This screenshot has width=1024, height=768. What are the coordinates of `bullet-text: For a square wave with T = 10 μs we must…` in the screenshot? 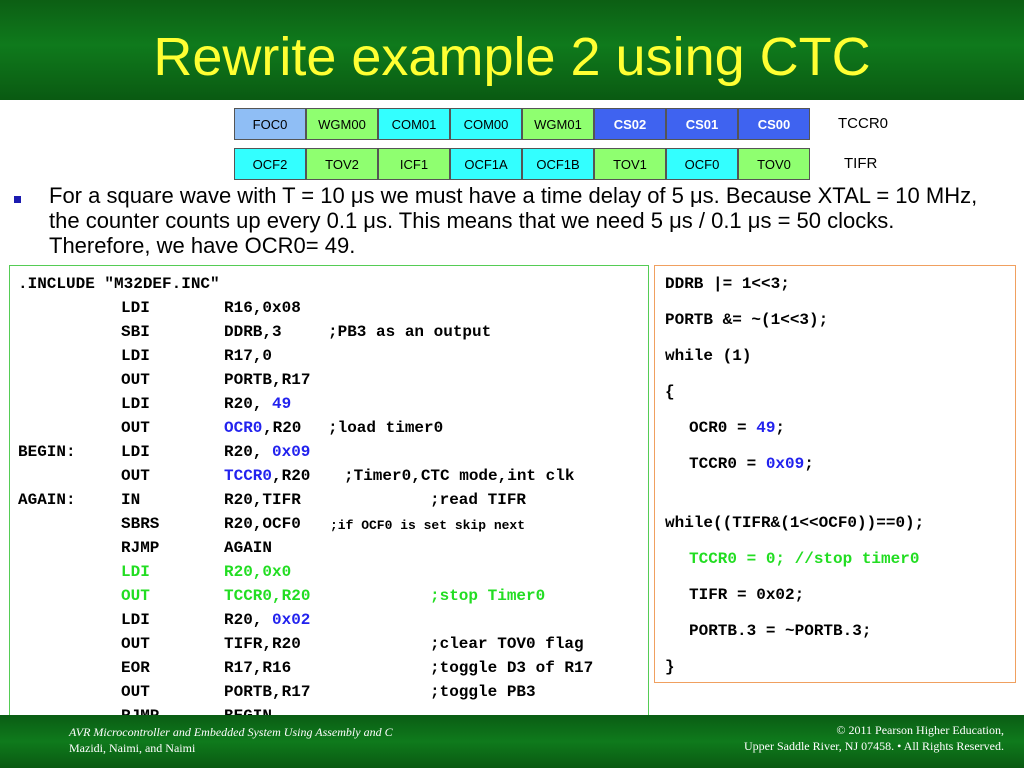 It's located at (513, 220).